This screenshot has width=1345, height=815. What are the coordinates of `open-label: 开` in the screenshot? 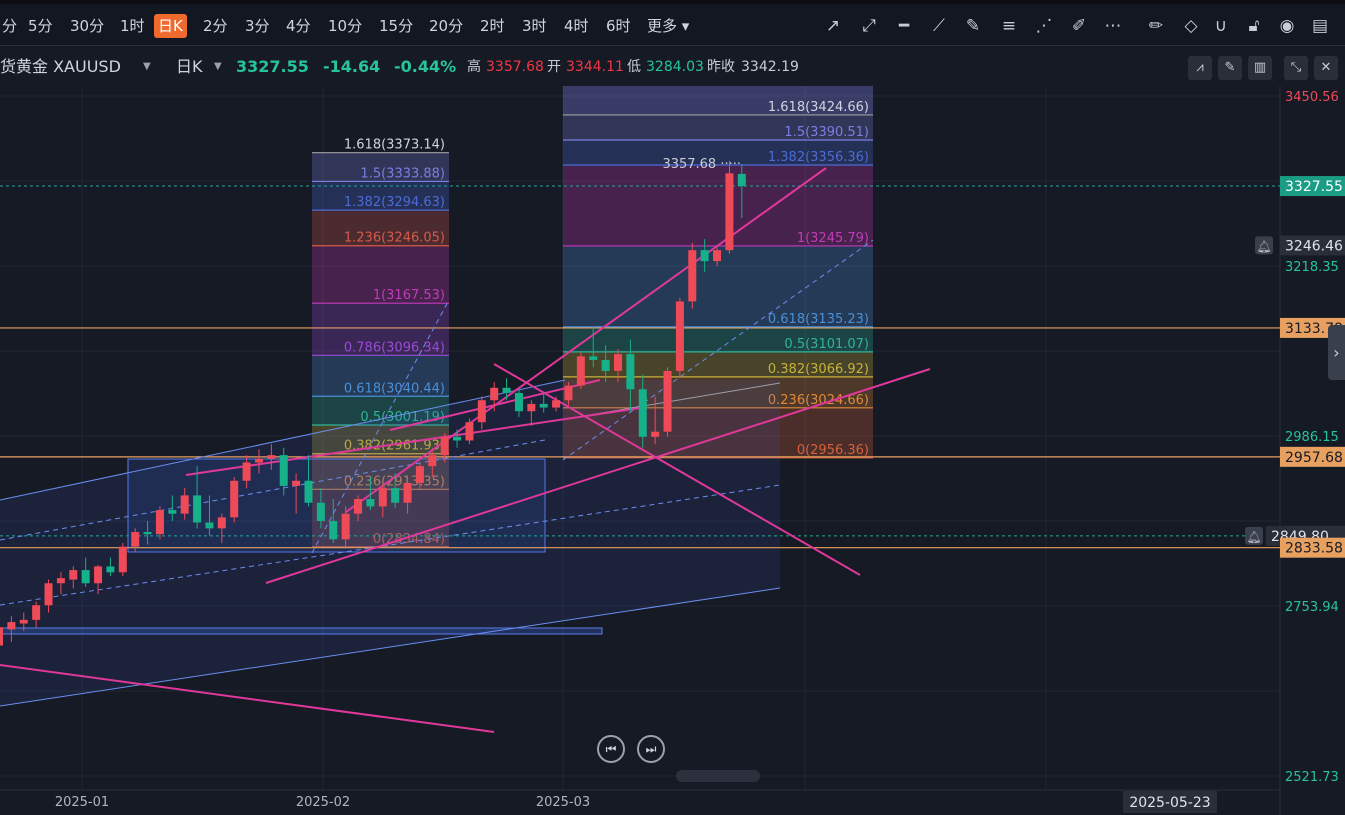 It's located at (554, 67).